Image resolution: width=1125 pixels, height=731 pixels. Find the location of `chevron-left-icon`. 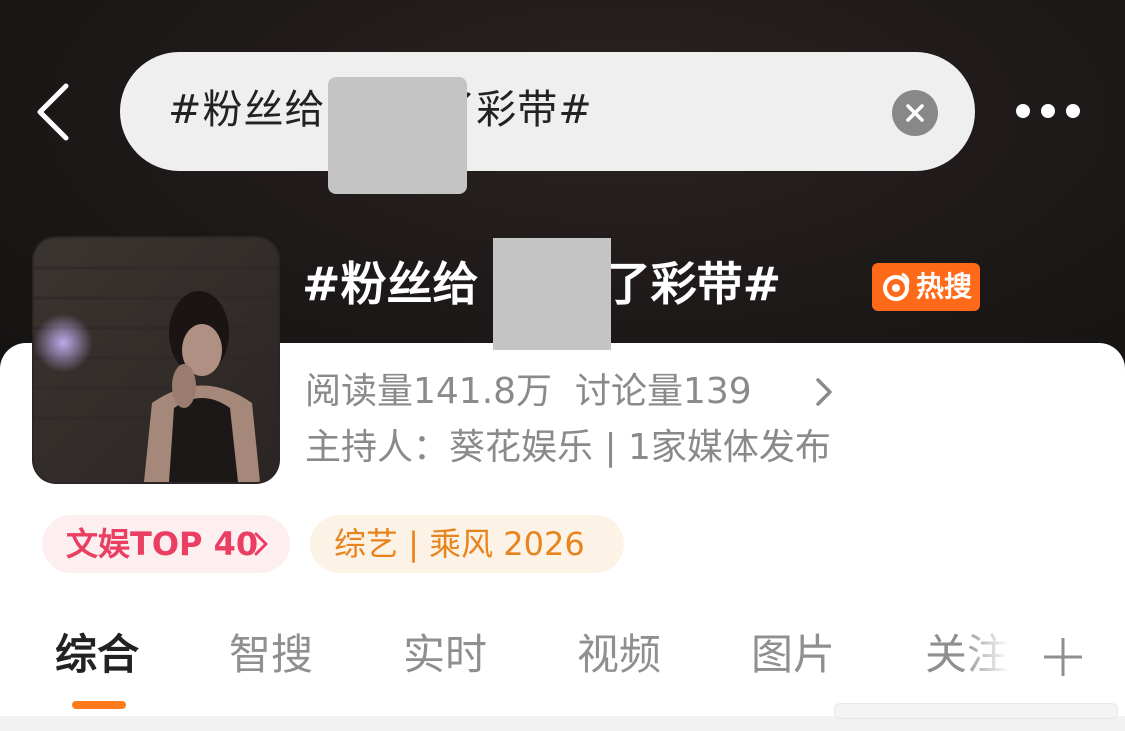

chevron-left-icon is located at coordinates (53, 112).